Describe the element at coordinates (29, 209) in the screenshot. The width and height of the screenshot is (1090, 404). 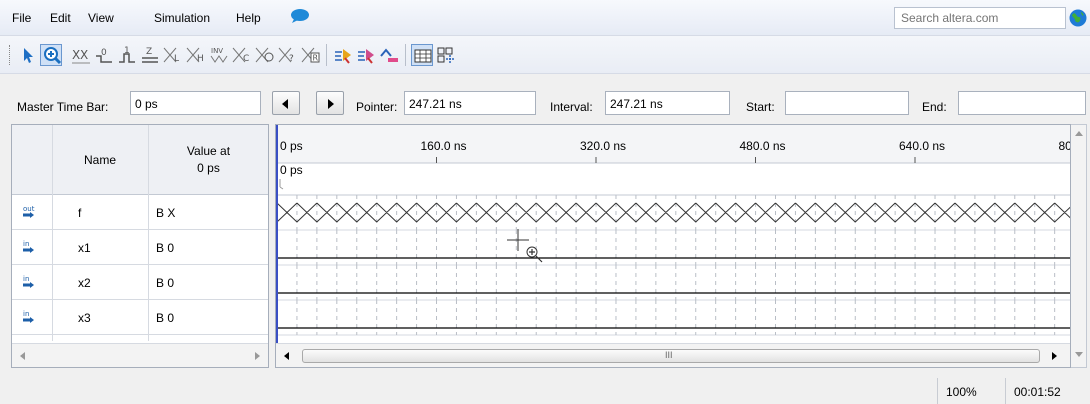
I see `svg-text: out` at that location.